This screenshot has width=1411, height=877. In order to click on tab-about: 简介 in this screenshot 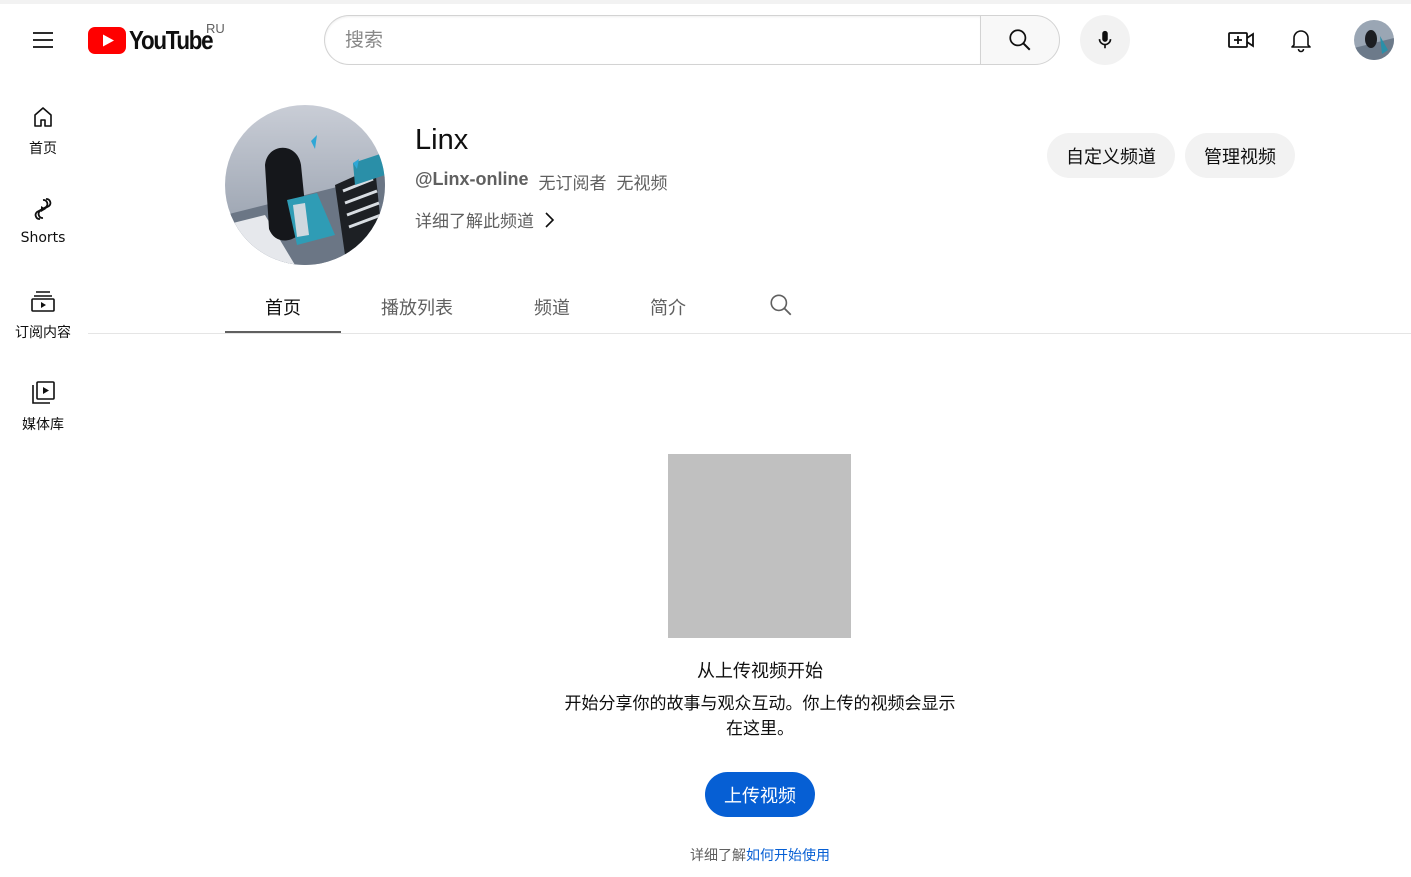, I will do `click(668, 307)`.